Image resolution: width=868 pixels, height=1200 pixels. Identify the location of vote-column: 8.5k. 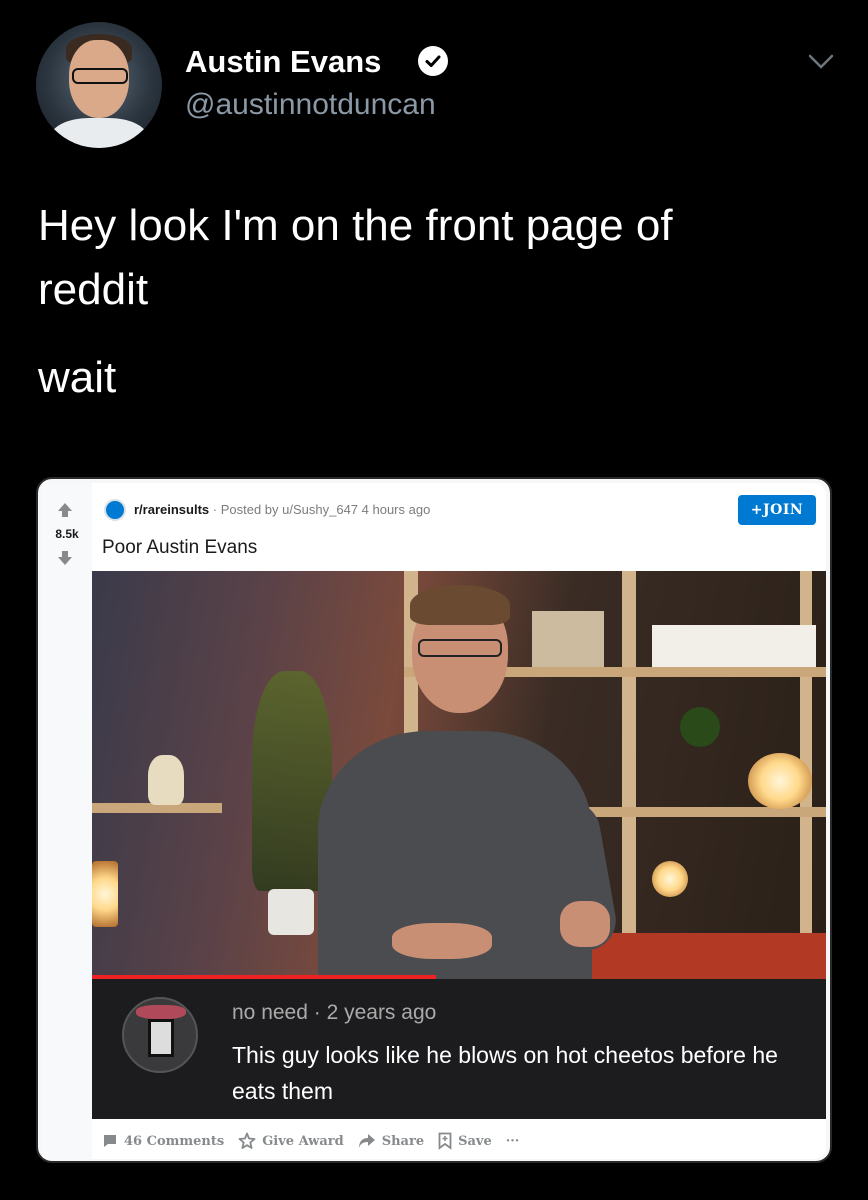
(67, 821).